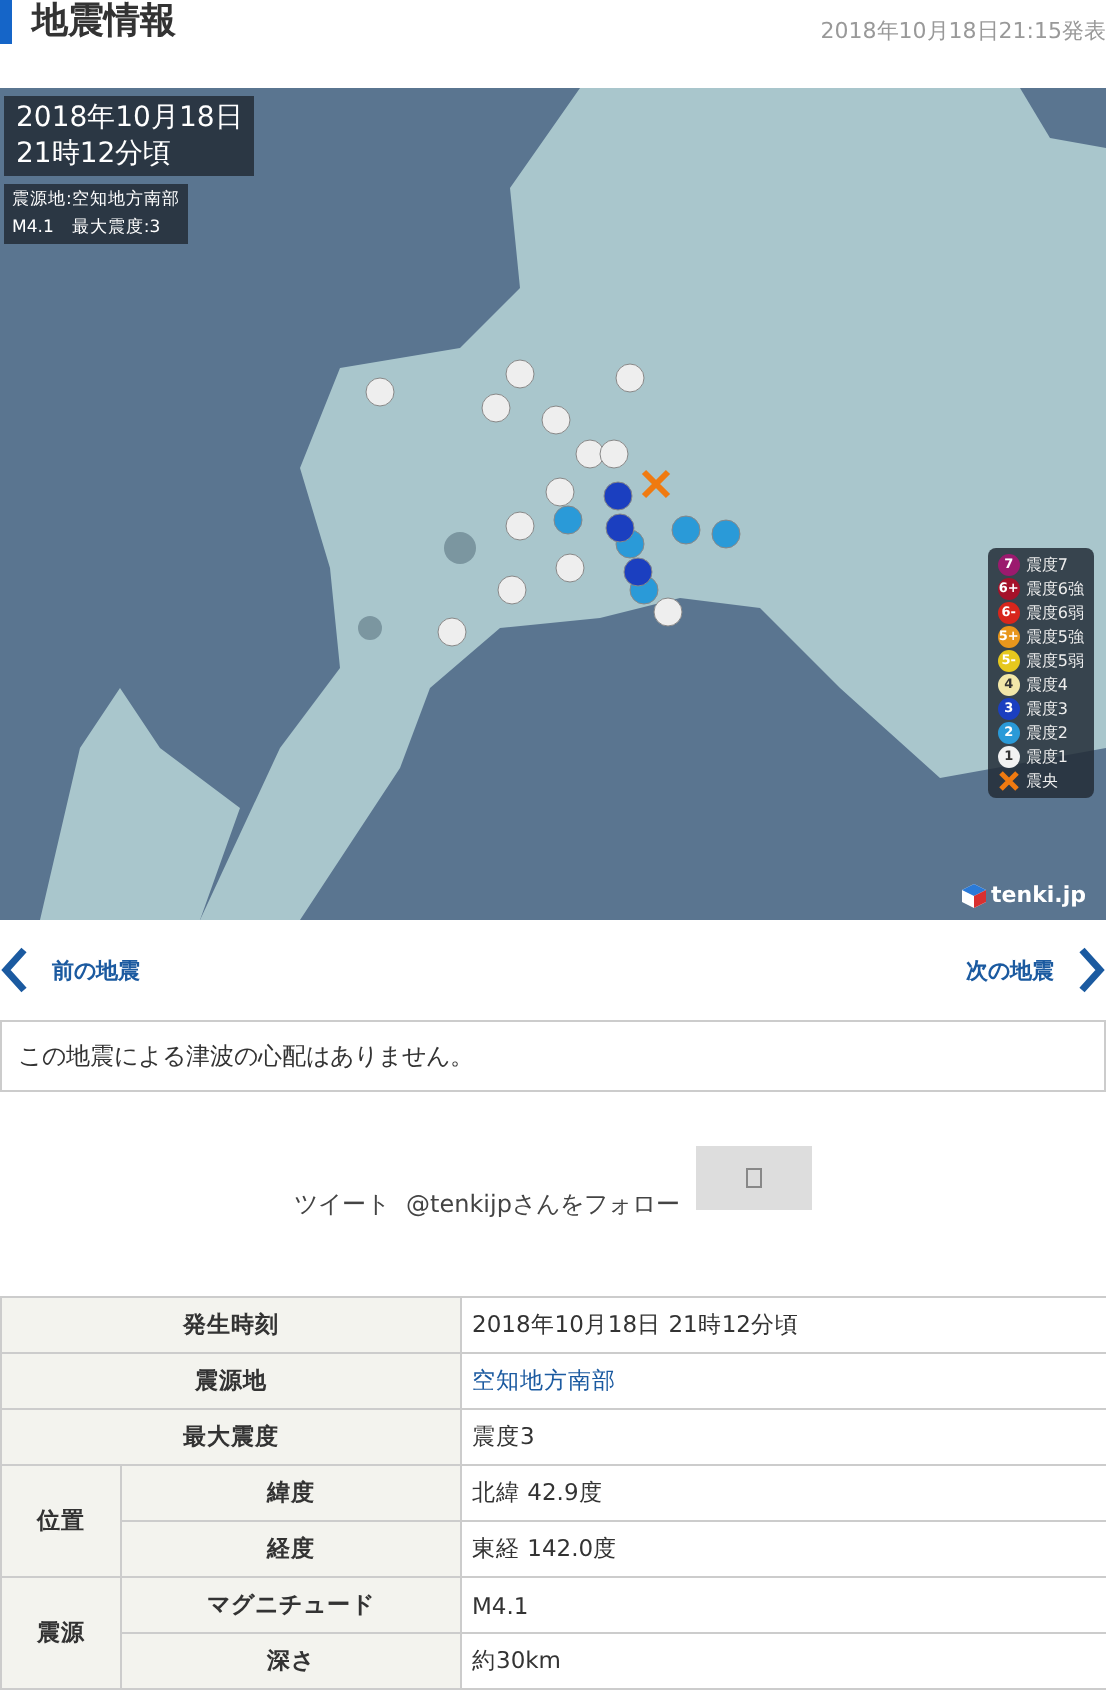  I want to click on row-header: 震源, so click(61, 1633).